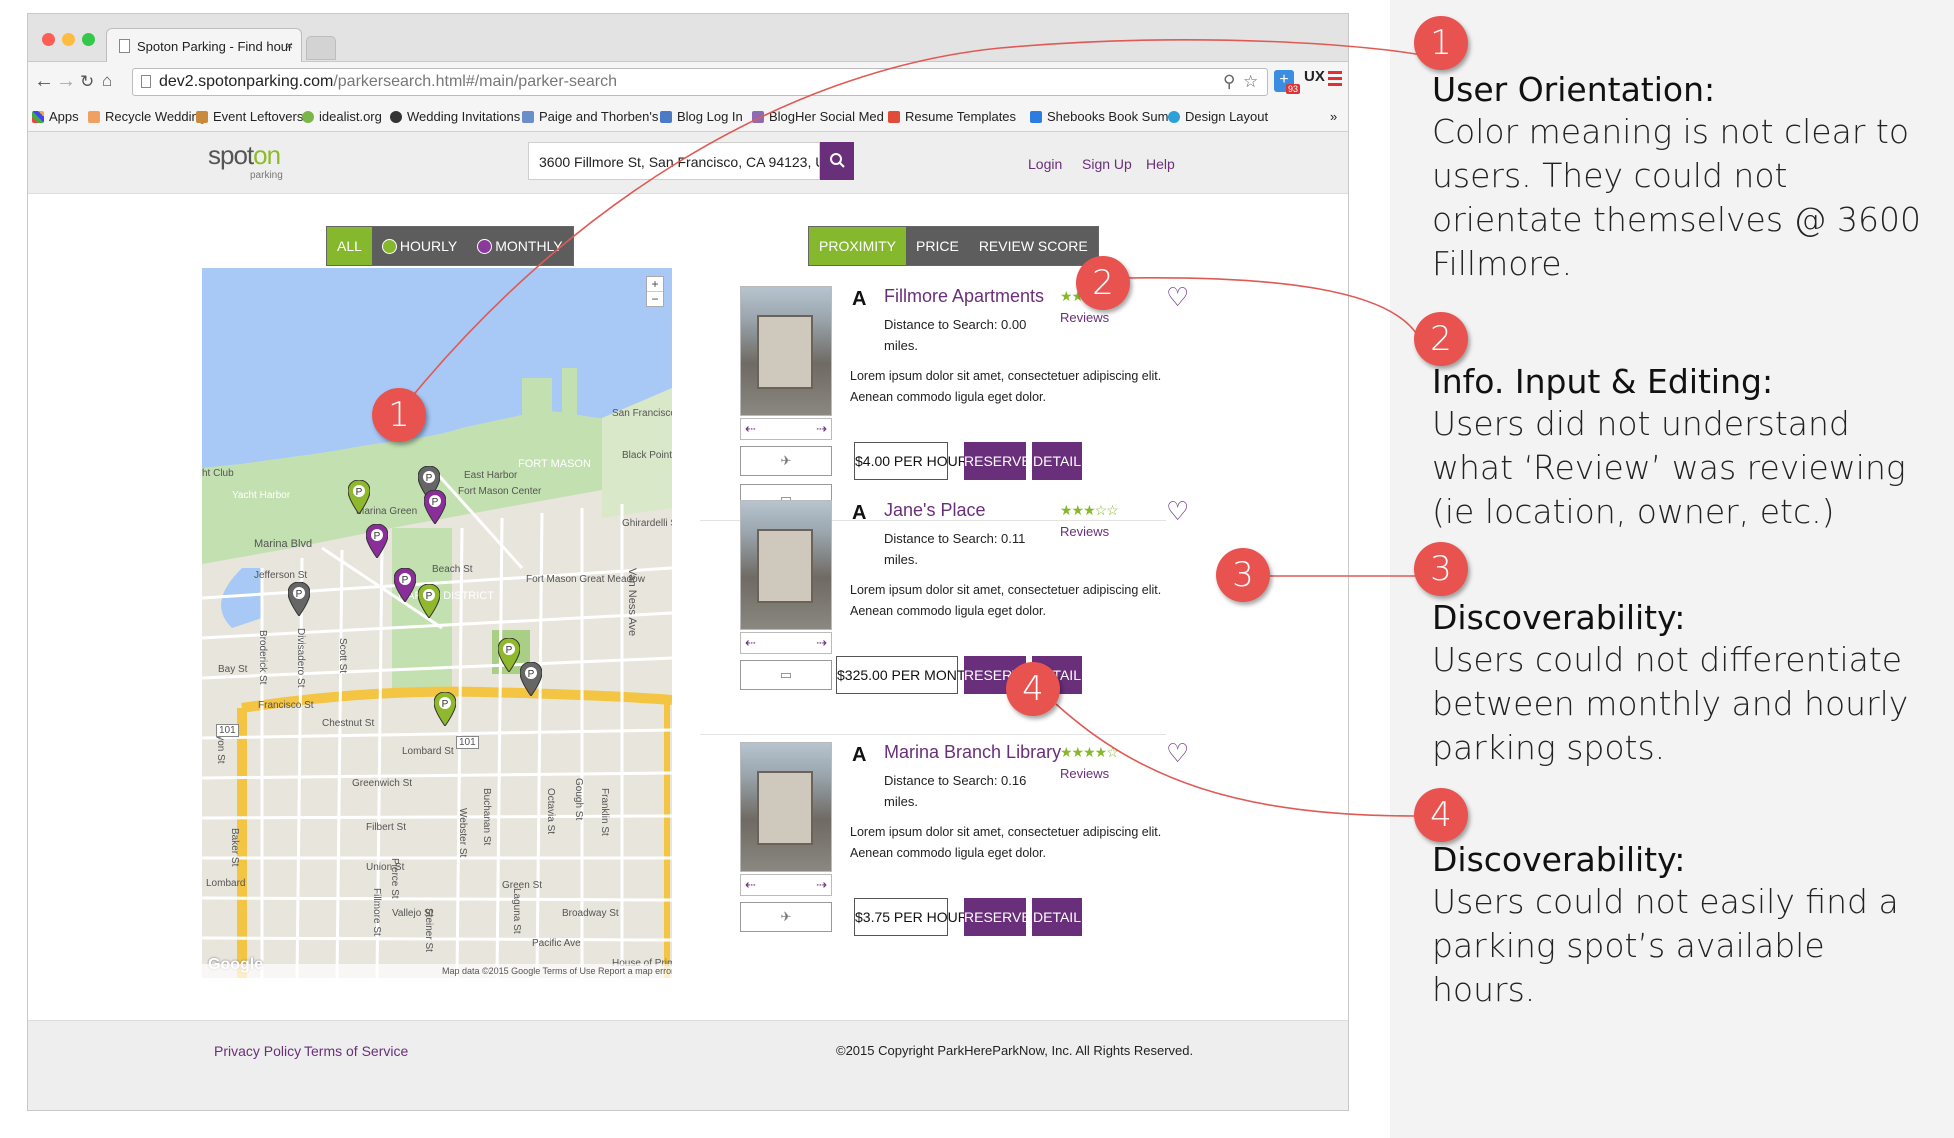  What do you see at coordinates (964, 296) in the screenshot?
I see `listing-name: Fillmore Apartments` at bounding box center [964, 296].